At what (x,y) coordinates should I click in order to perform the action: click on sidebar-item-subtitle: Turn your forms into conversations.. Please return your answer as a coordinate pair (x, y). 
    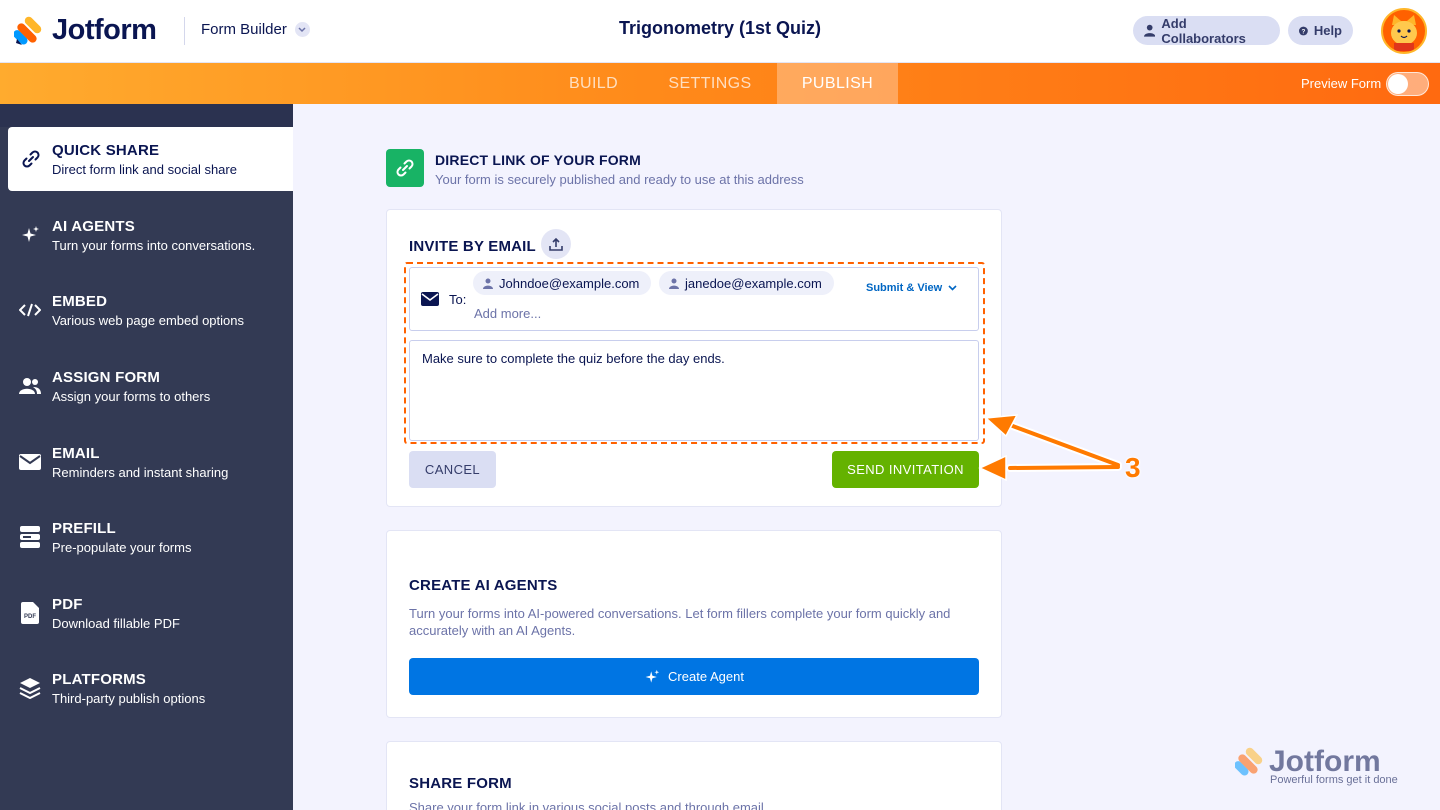
    Looking at the image, I should click on (154, 245).